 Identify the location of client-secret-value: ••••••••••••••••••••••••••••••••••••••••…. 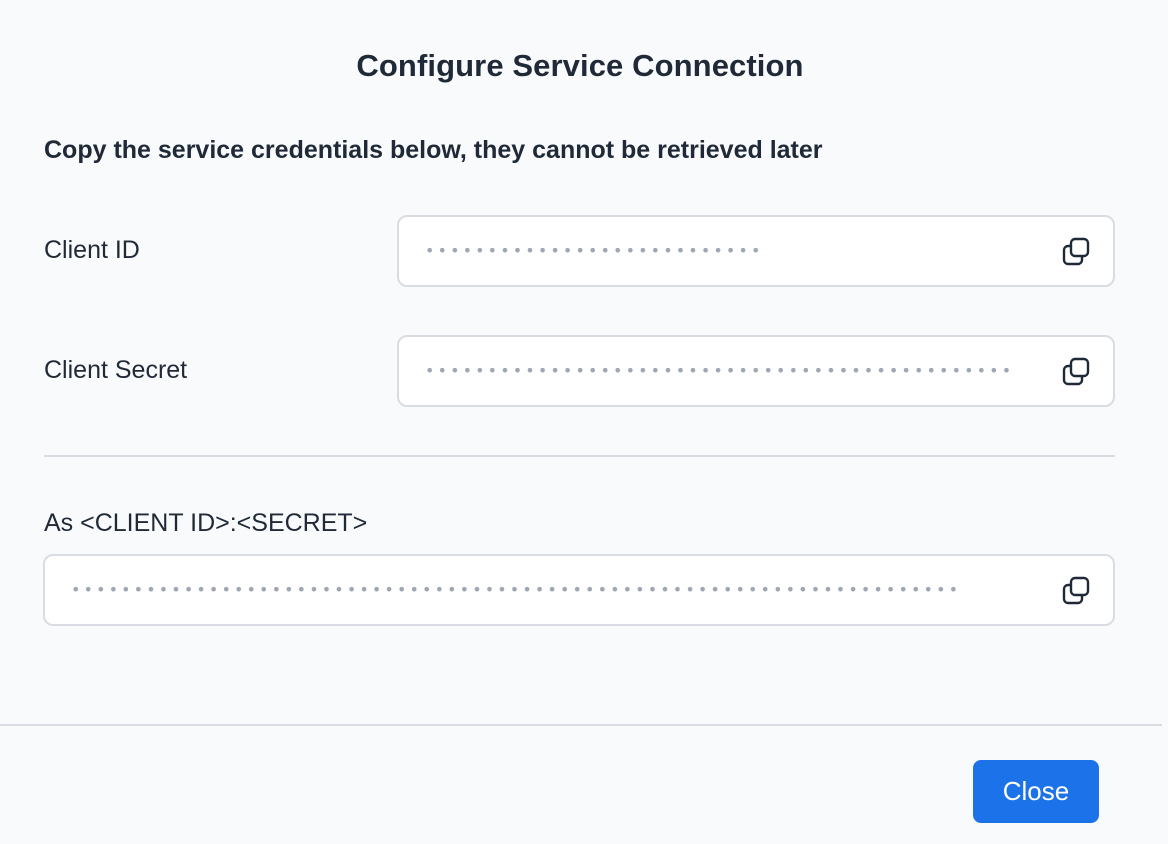
(719, 371).